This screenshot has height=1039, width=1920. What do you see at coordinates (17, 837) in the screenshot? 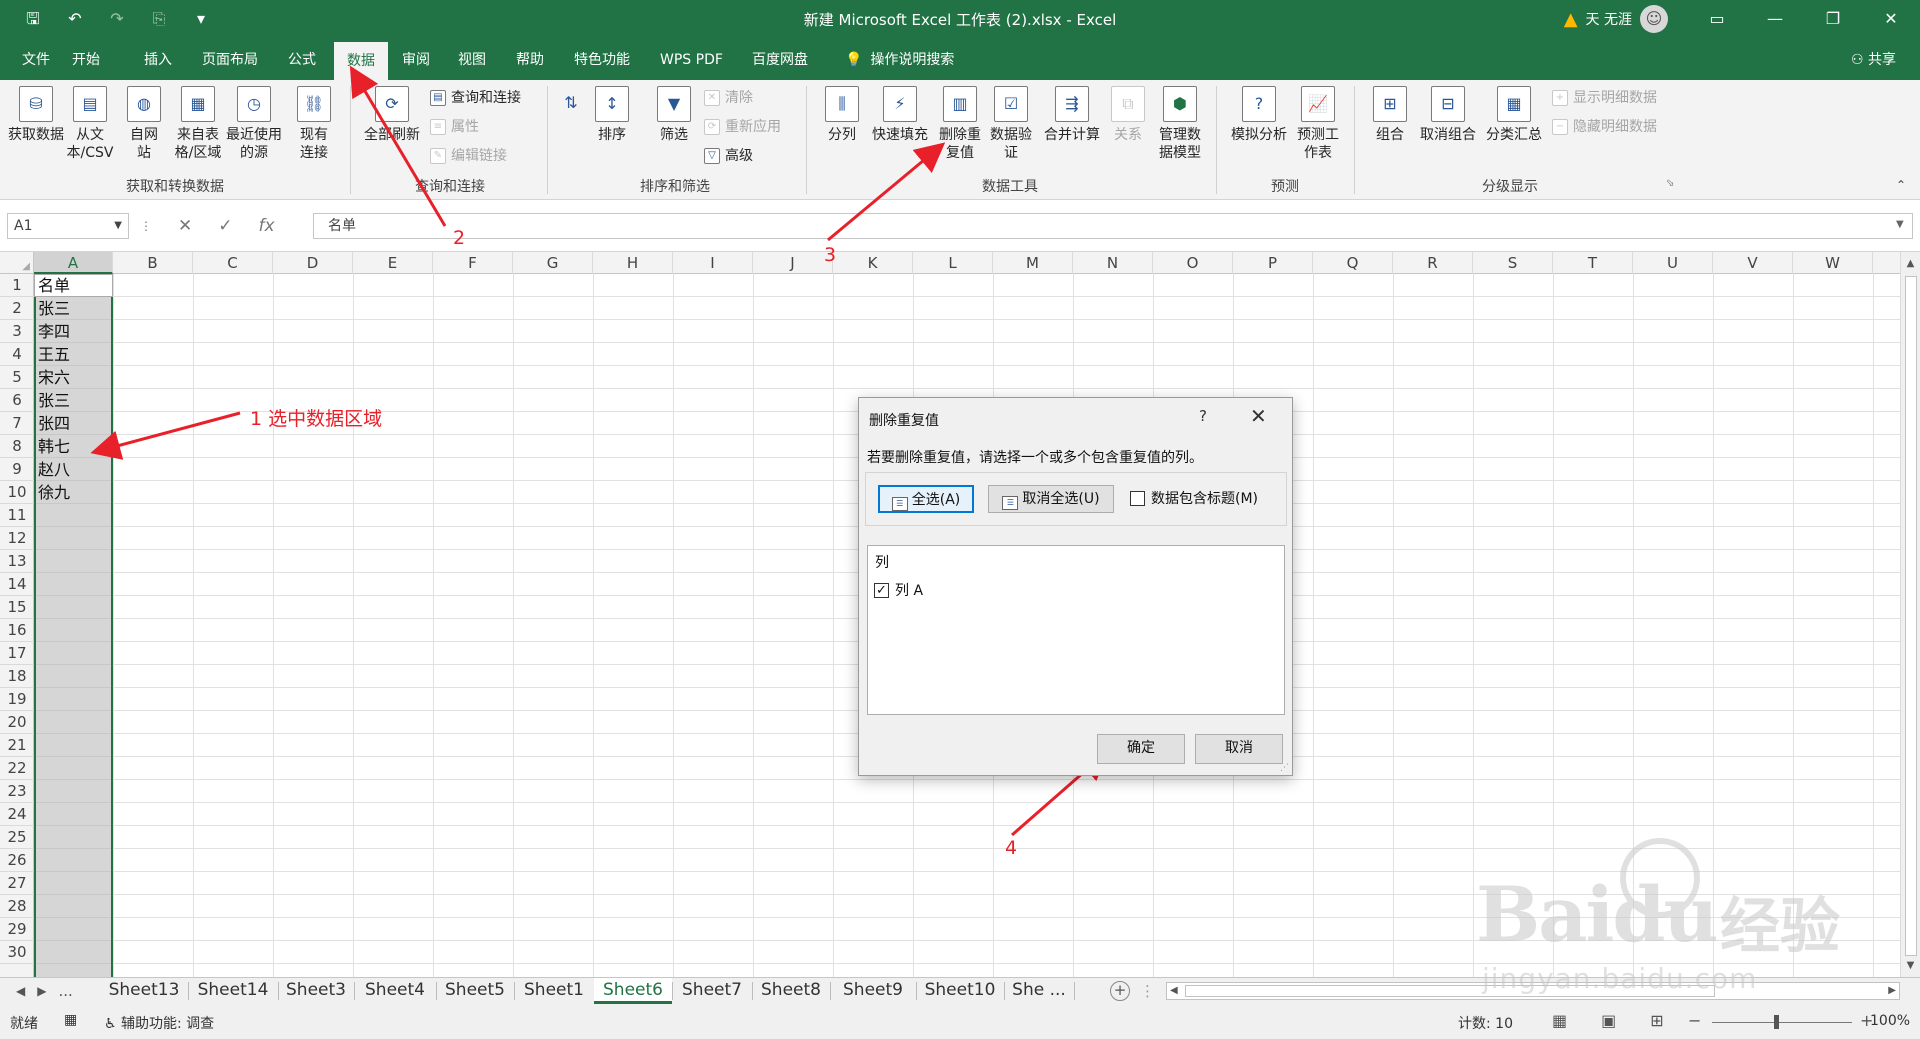
I see `row-header-25: 25` at bounding box center [17, 837].